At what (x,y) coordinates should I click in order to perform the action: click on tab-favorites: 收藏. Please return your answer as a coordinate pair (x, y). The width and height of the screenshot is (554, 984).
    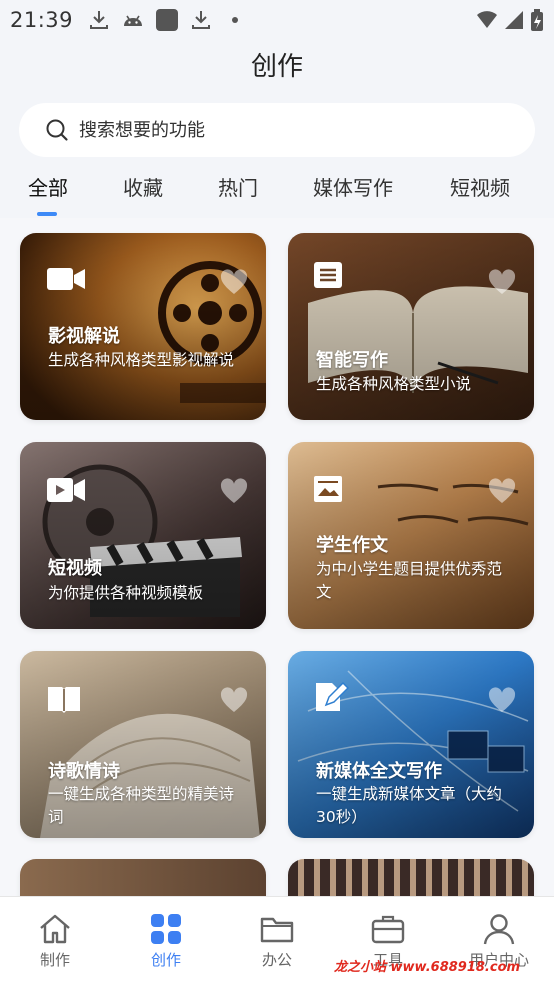
    Looking at the image, I should click on (143, 186).